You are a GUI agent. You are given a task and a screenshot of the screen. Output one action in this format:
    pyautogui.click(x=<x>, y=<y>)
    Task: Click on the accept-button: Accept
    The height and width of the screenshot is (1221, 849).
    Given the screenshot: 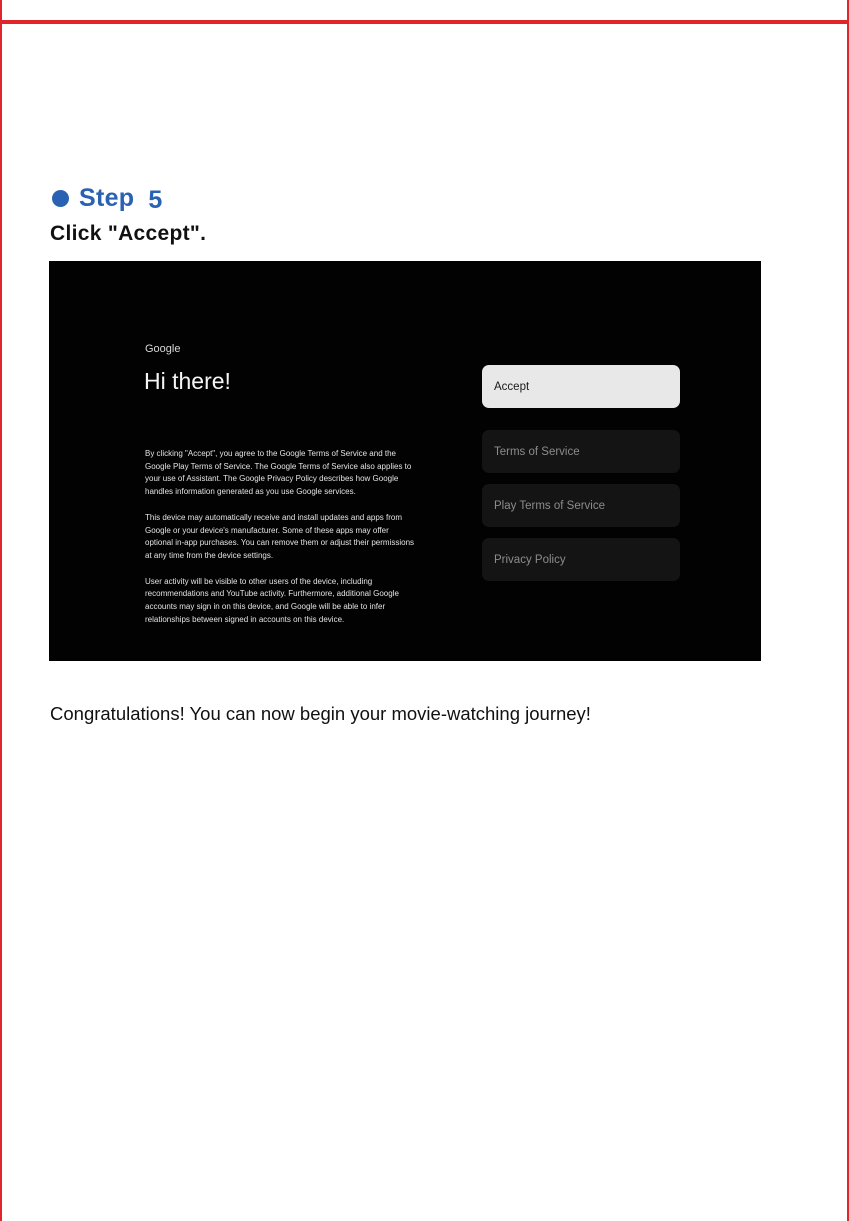 What is the action you would take?
    pyautogui.click(x=581, y=386)
    